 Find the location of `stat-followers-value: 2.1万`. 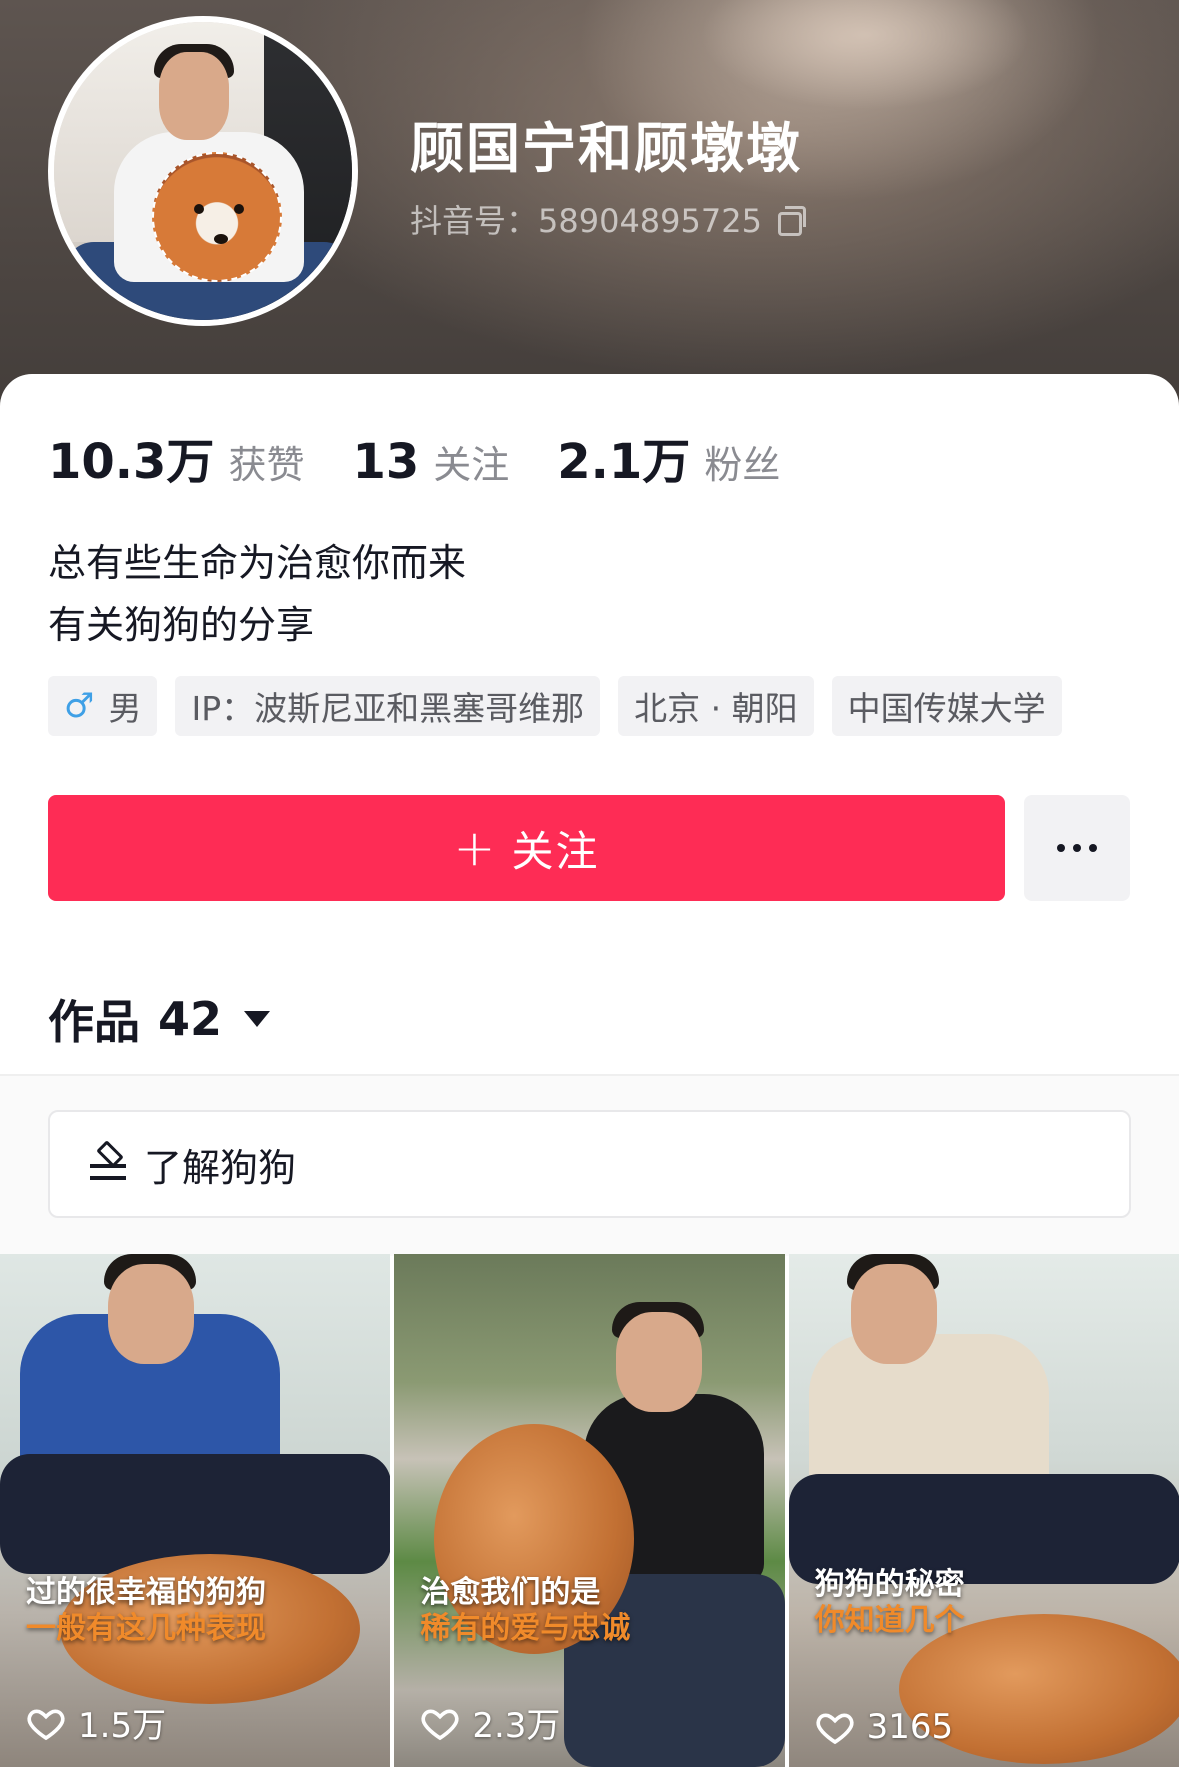

stat-followers-value: 2.1万 is located at coordinates (624, 462).